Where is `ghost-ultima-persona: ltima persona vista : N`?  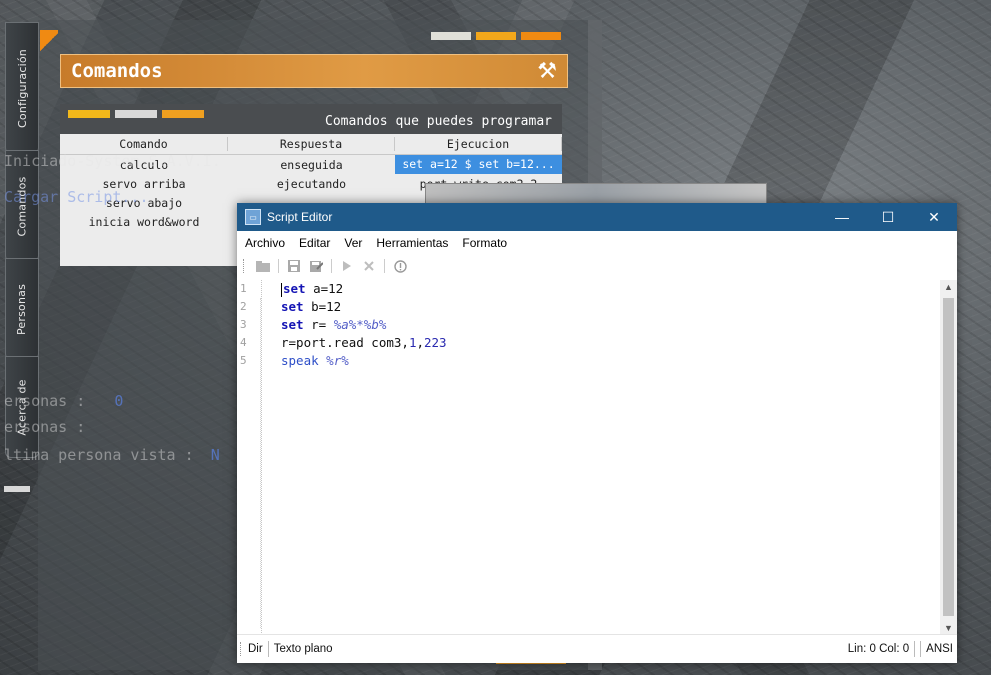 ghost-ultima-persona: ltima persona vista : N is located at coordinates (112, 455).